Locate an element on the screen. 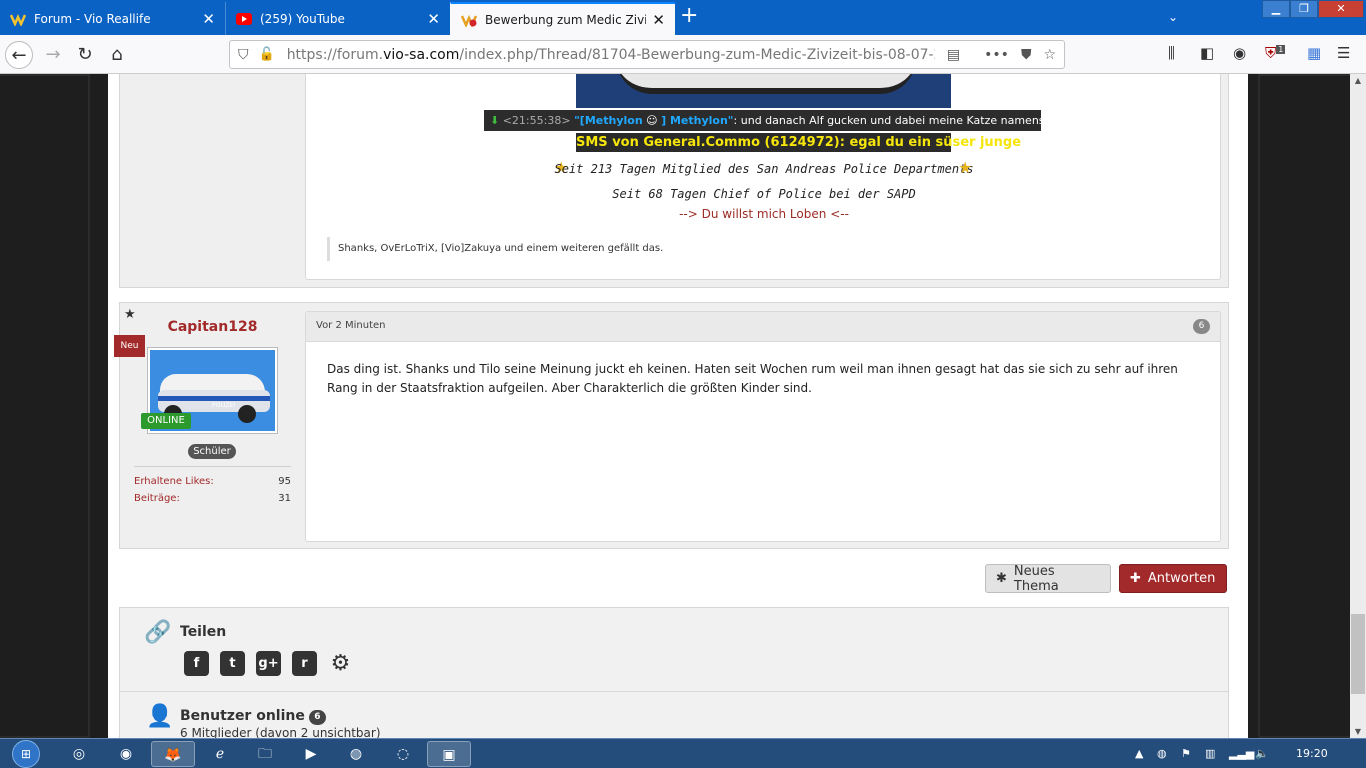 The image size is (1366, 768). sidebar-icon: ◧ is located at coordinates (1207, 53).